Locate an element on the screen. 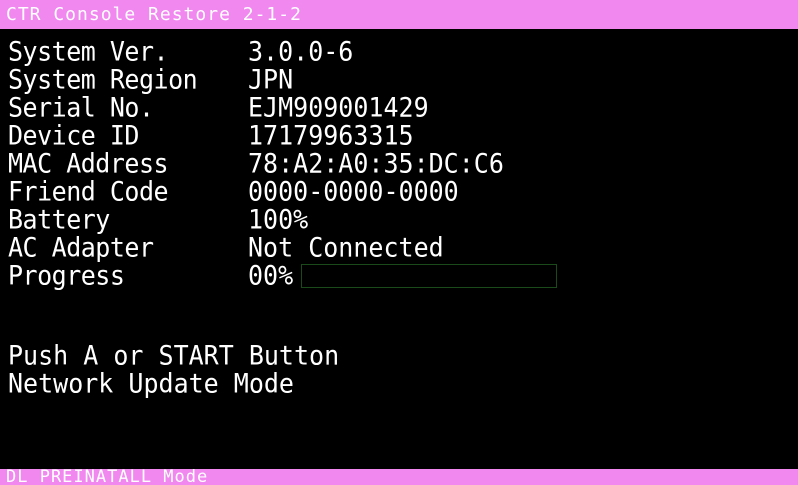 This screenshot has width=798, height=485. serial-number-label: Serial No. is located at coordinates (81, 107).